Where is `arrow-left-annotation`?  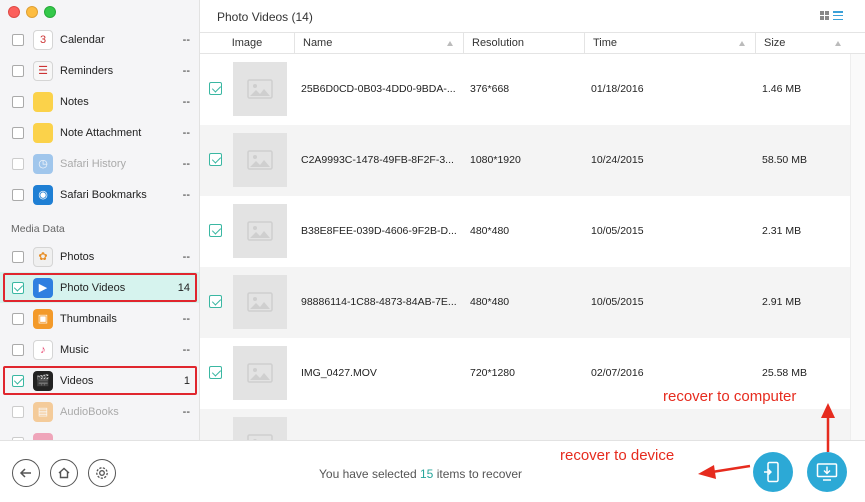
arrow-left-annotation is located at coordinates (724, 471).